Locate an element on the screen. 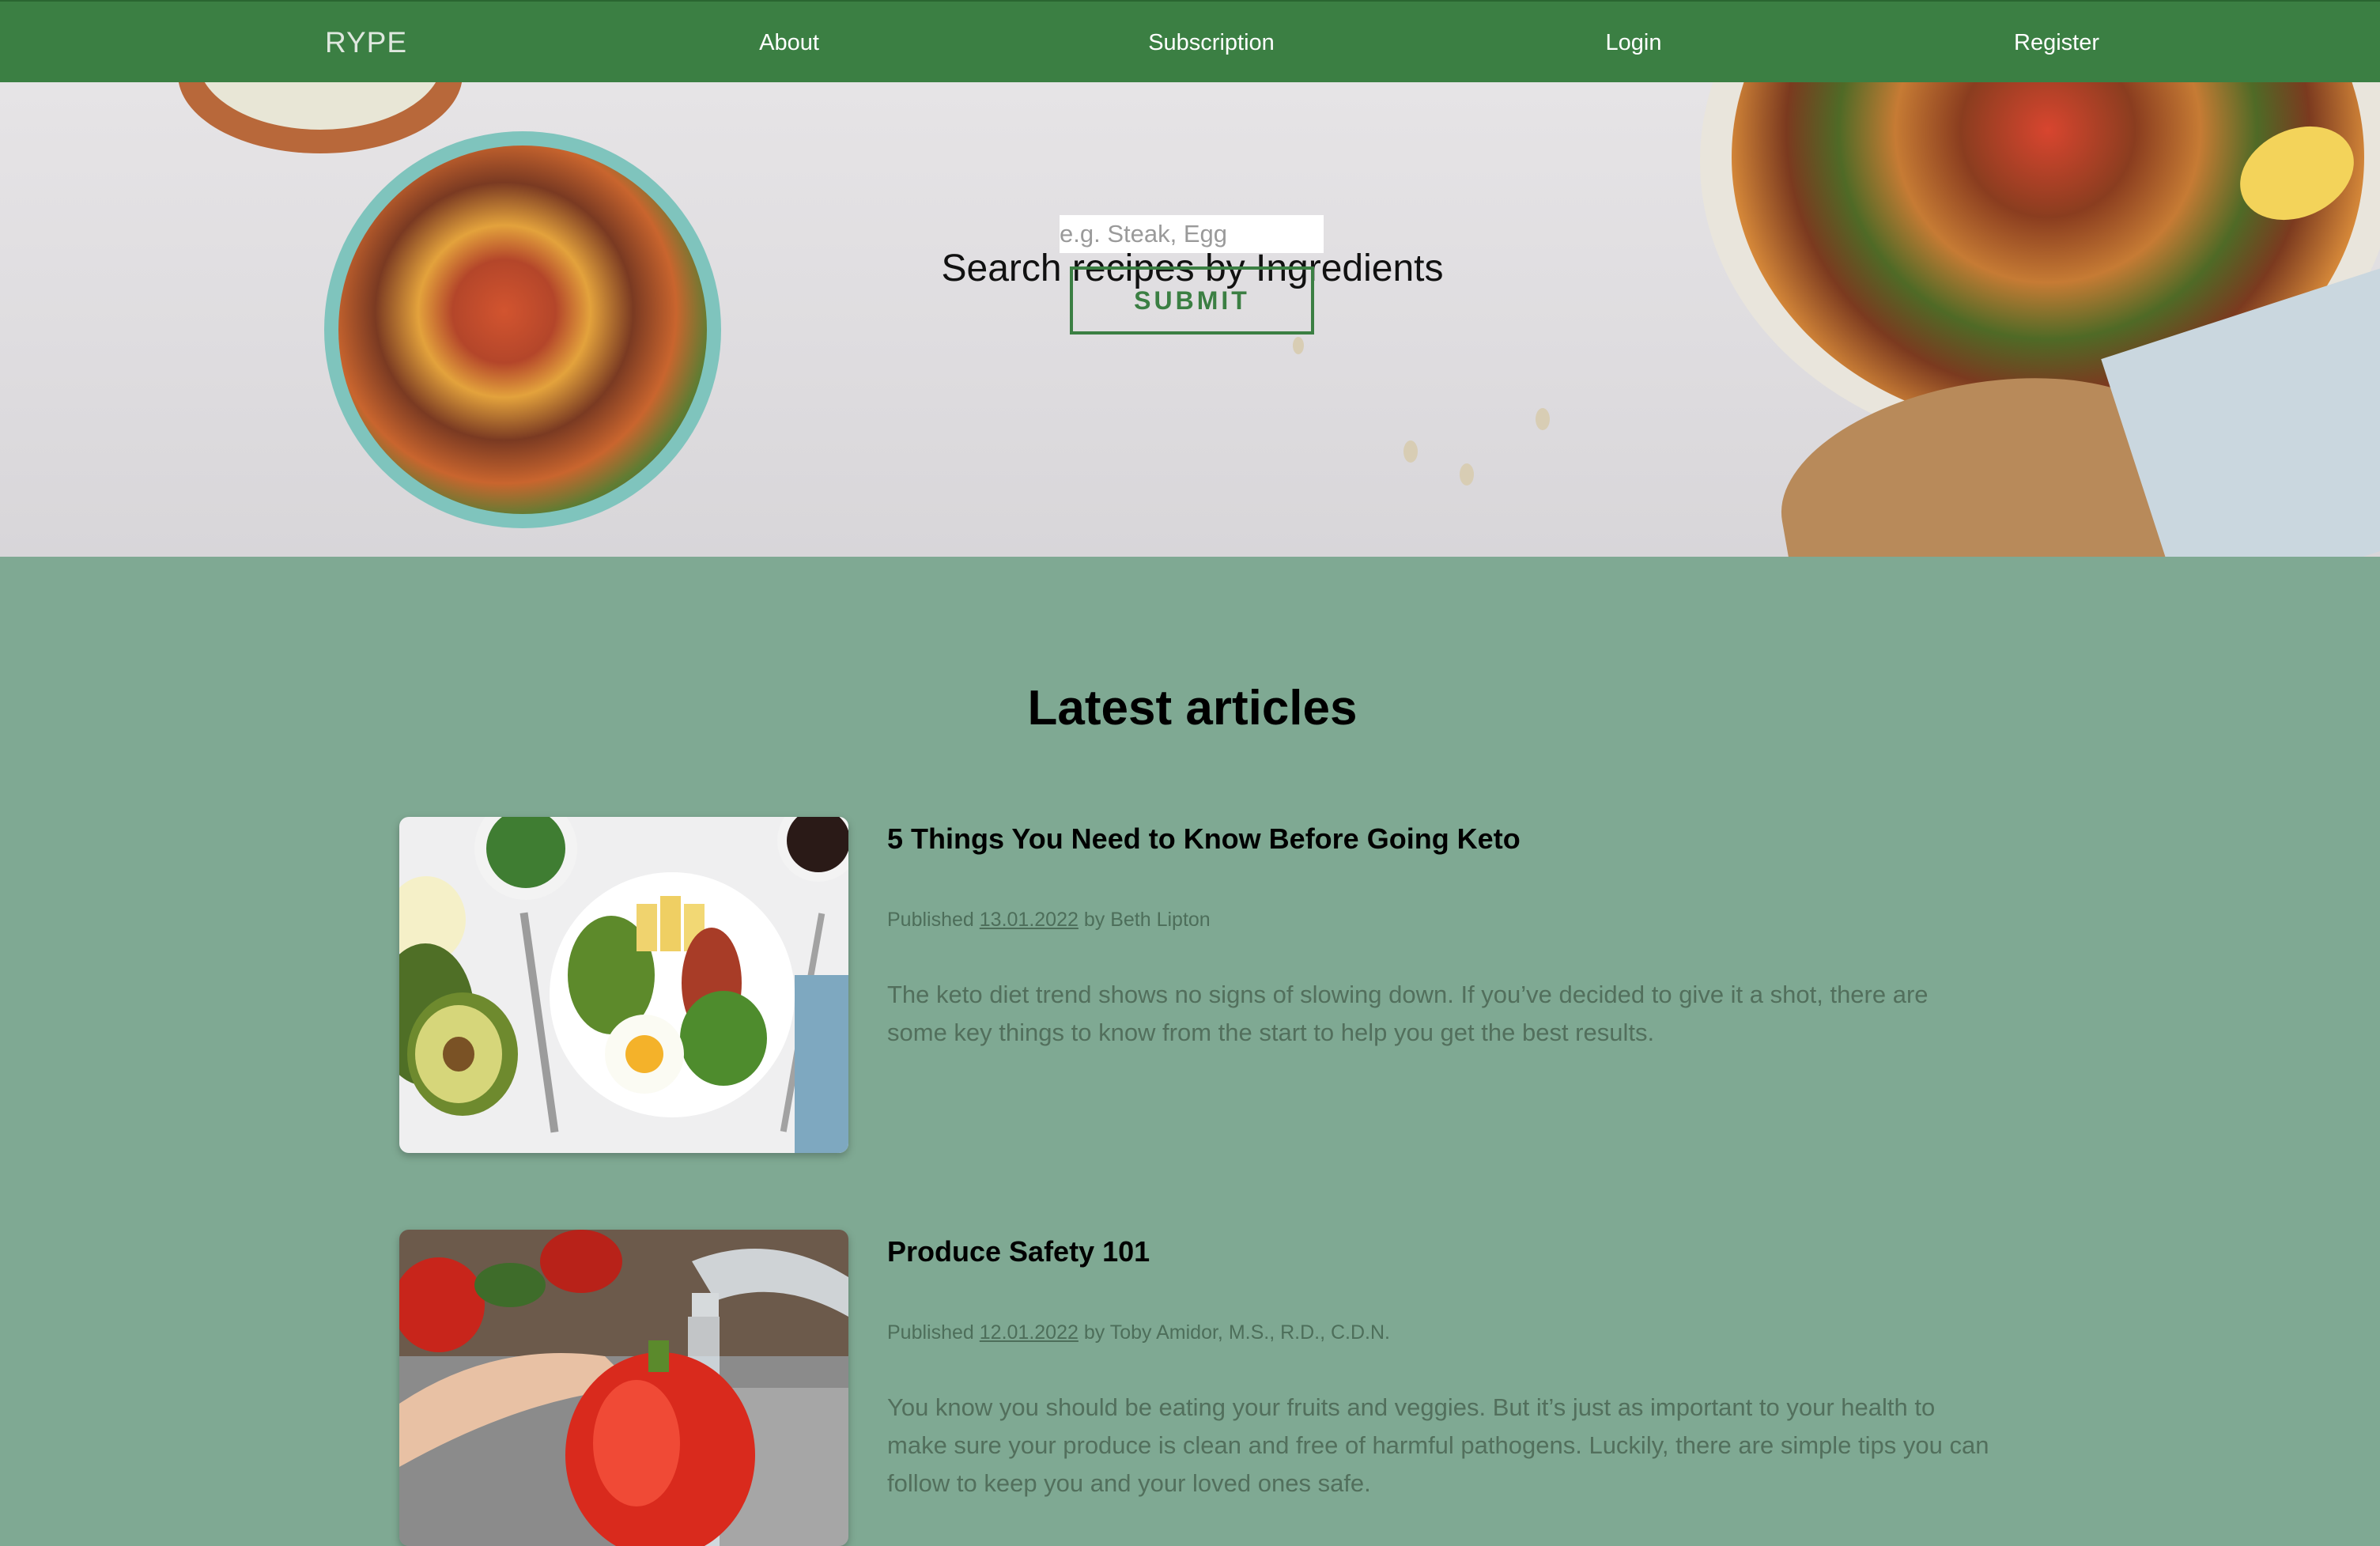 The height and width of the screenshot is (1546, 2380). article-date: 12.01.2022 is located at coordinates (1029, 1332).